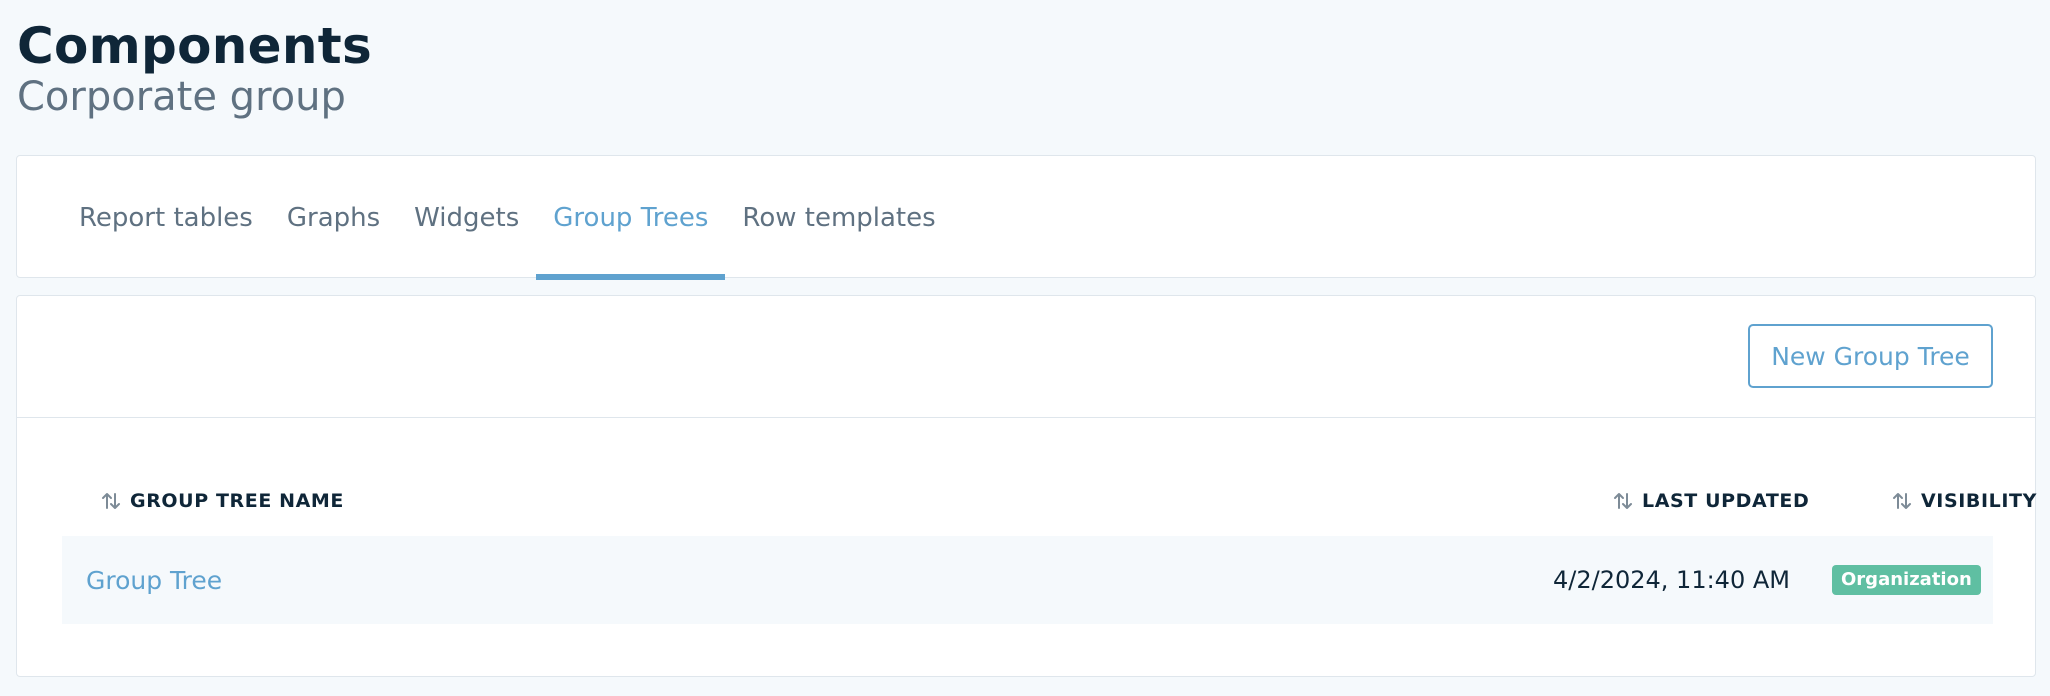 The image size is (2050, 696). I want to click on page-header: Components Corporate group, so click(194, 67).